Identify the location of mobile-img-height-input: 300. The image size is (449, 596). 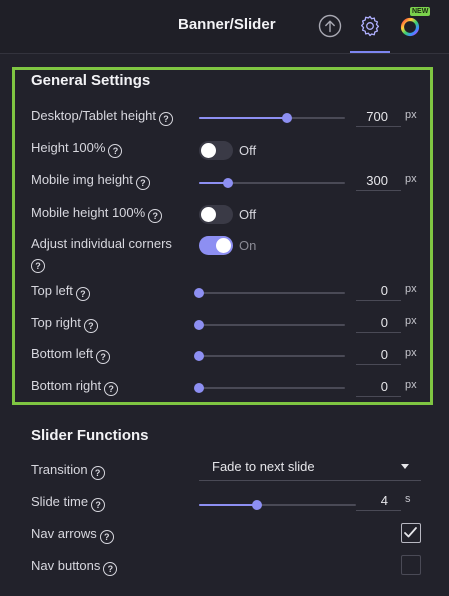
(378, 180).